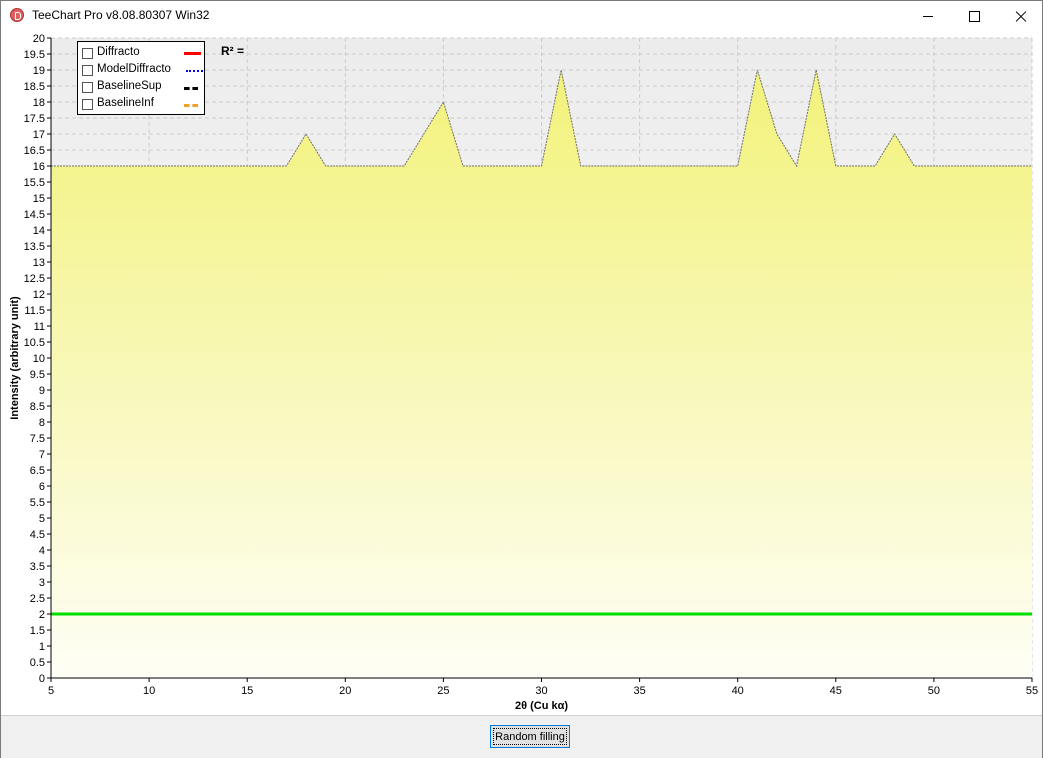 Image resolution: width=1043 pixels, height=758 pixels. I want to click on y-tick-label: 17.5, so click(34, 119).